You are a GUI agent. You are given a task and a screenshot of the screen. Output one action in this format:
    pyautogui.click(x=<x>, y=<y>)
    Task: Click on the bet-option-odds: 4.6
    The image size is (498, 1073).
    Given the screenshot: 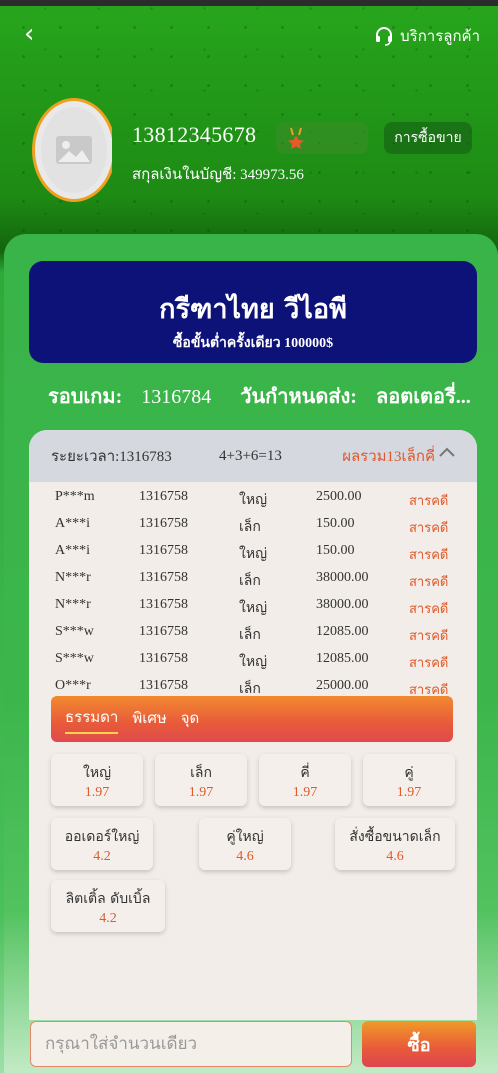 What is the action you would take?
    pyautogui.click(x=395, y=856)
    